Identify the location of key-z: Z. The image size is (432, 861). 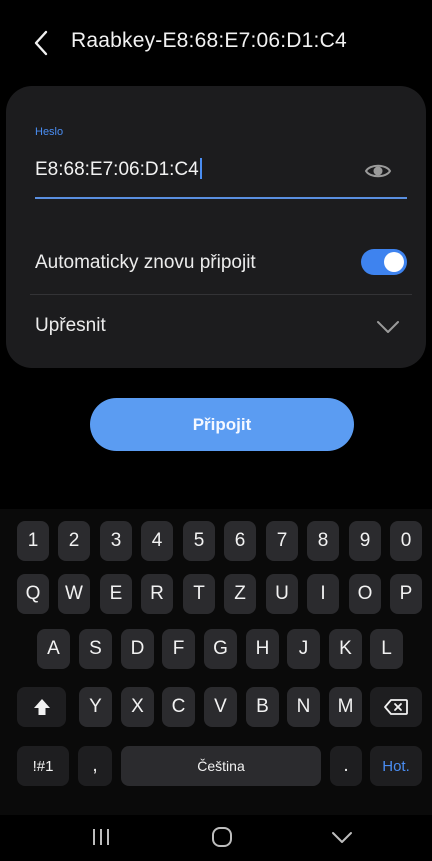
(240, 594).